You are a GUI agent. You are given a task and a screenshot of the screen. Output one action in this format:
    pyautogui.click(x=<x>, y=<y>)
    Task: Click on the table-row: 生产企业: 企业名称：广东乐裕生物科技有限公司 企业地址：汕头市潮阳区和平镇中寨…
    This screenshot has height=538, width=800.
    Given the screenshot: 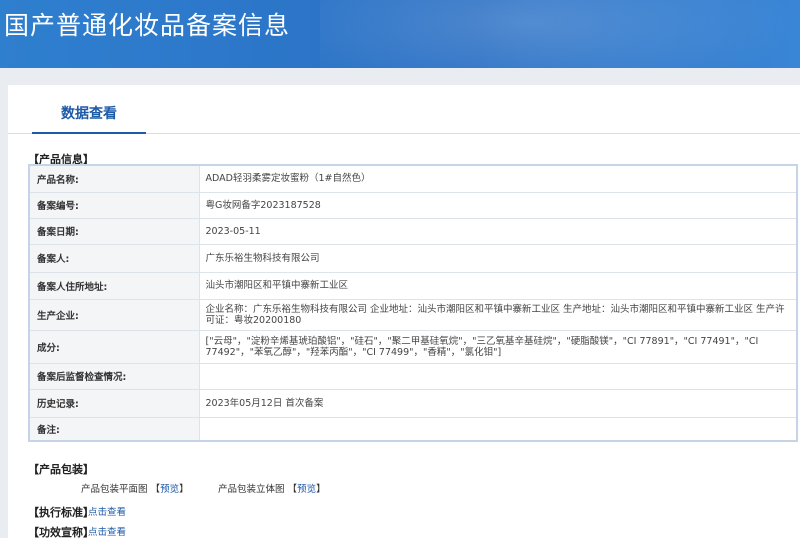 What is the action you would take?
    pyautogui.click(x=413, y=314)
    